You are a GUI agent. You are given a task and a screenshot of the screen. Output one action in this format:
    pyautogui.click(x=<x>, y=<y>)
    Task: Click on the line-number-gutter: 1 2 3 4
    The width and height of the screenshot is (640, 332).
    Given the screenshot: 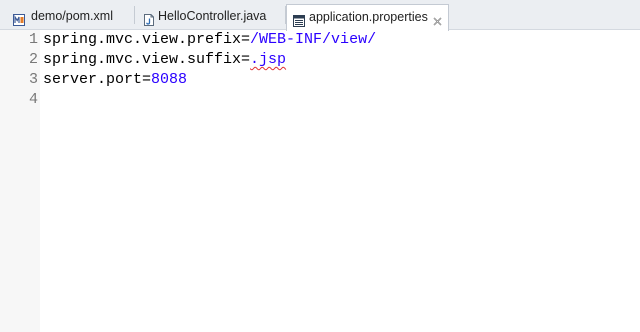 What is the action you would take?
    pyautogui.click(x=20, y=181)
    